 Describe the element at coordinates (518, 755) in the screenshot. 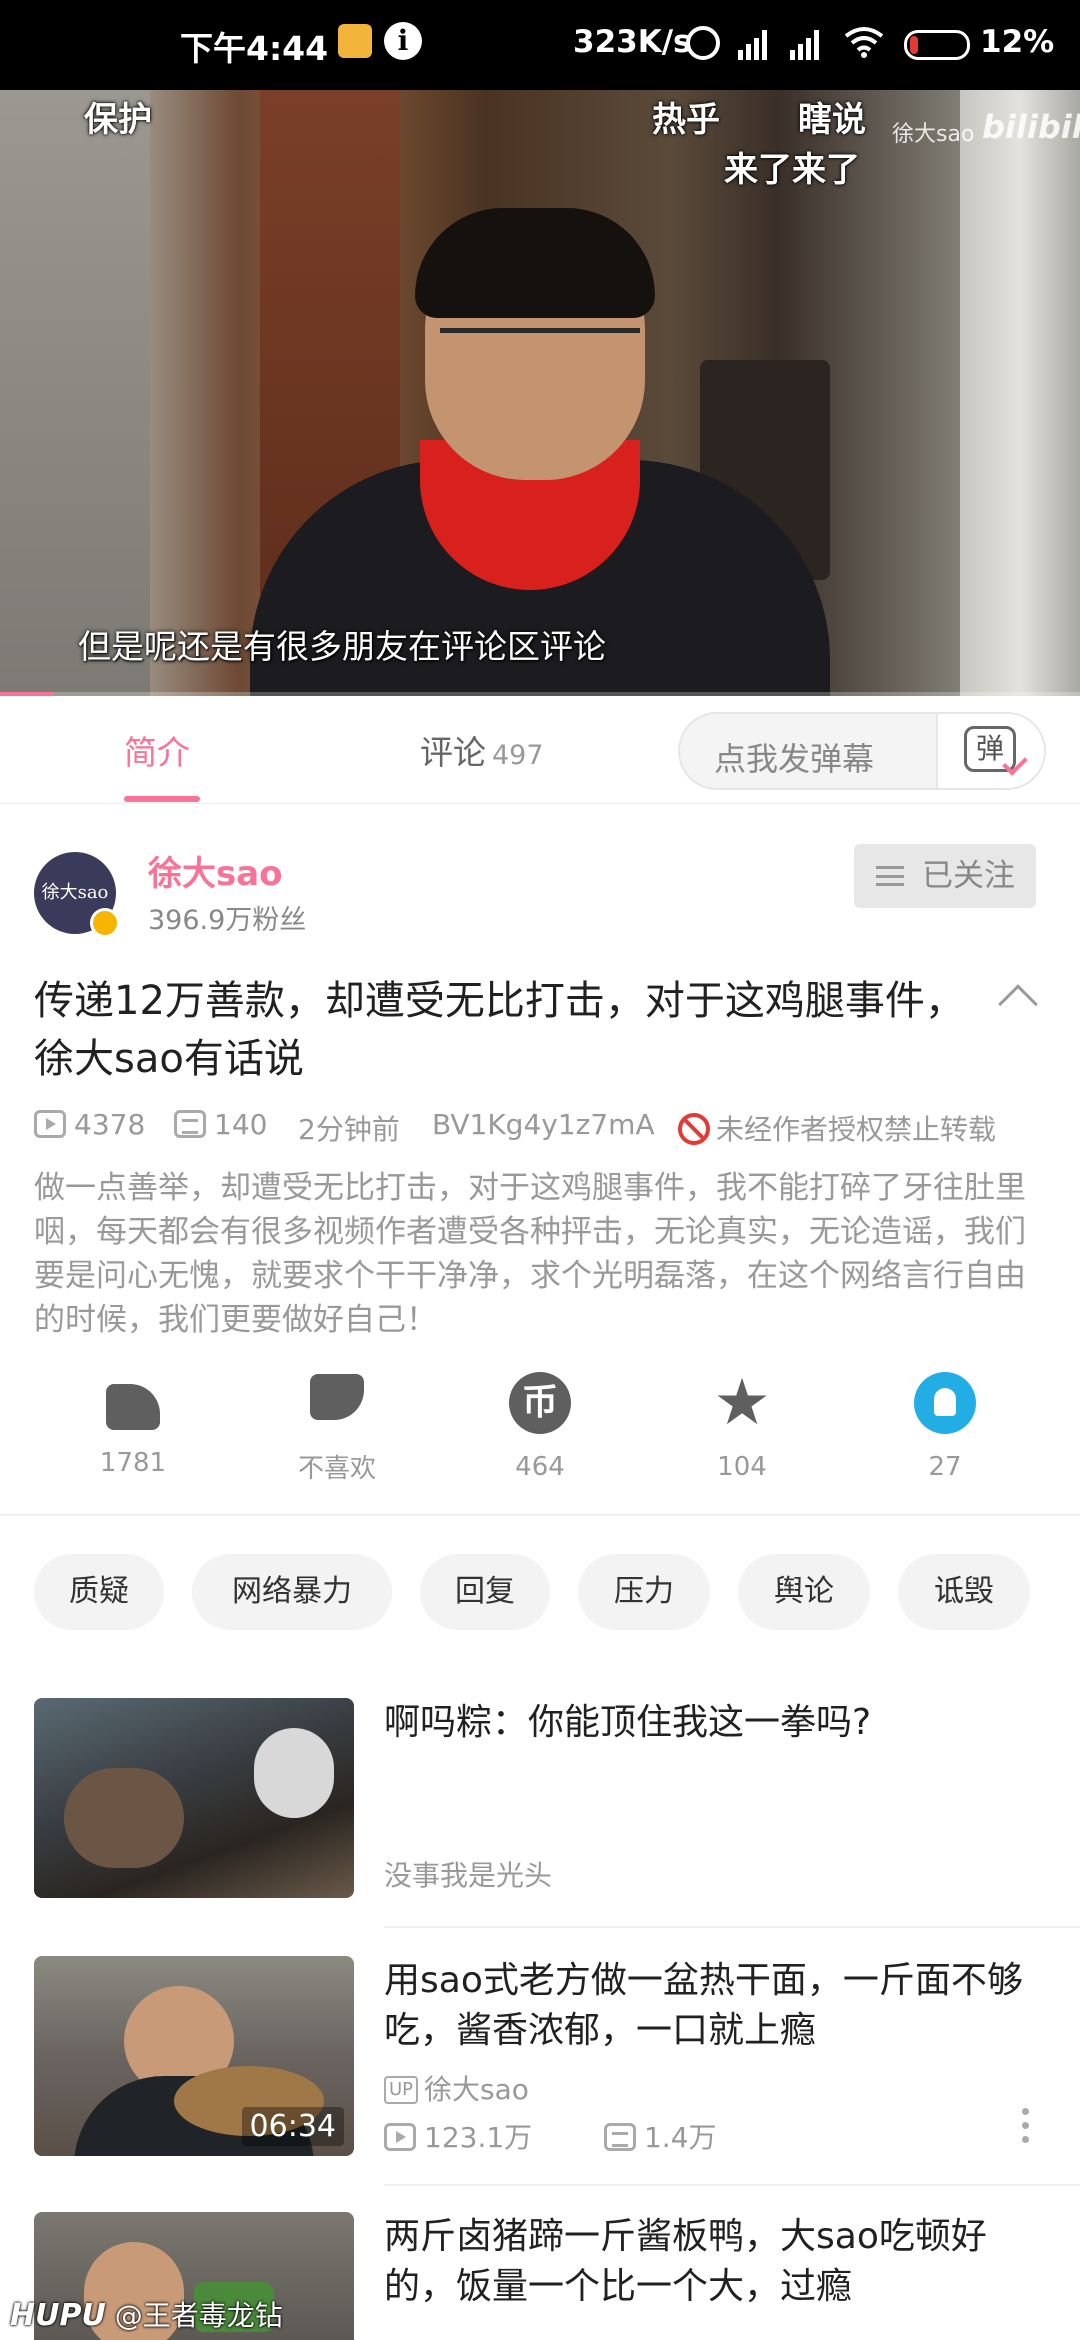

I see `tab-comments-count: 497` at that location.